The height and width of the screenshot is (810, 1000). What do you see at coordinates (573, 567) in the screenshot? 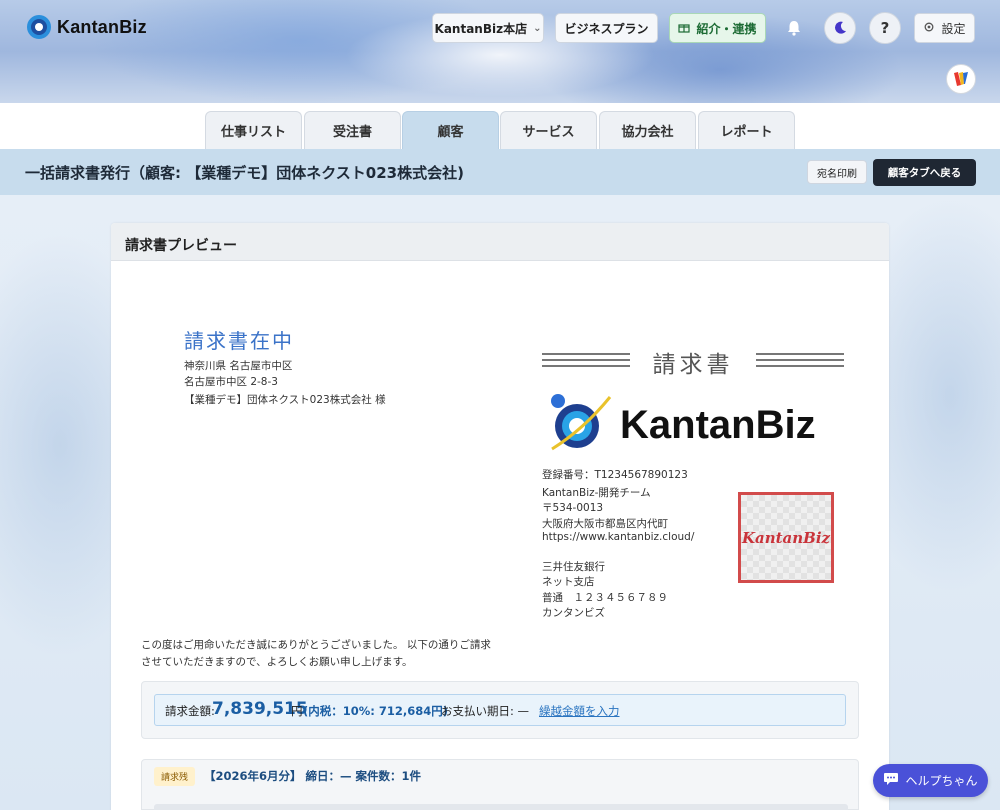
I see `bank-name: 三井住友銀行` at bounding box center [573, 567].